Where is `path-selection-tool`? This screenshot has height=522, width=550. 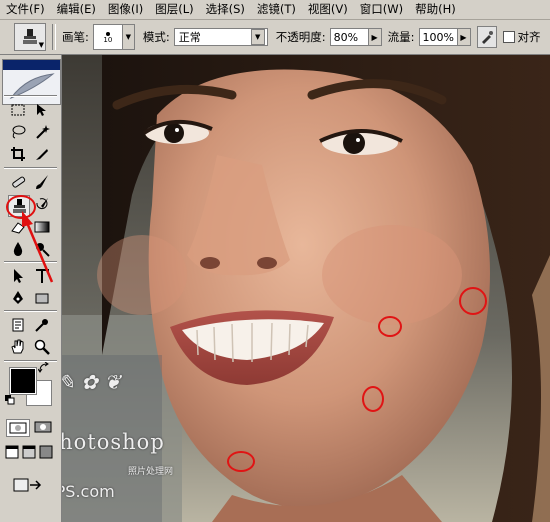
path-selection-tool is located at coordinates (18, 276).